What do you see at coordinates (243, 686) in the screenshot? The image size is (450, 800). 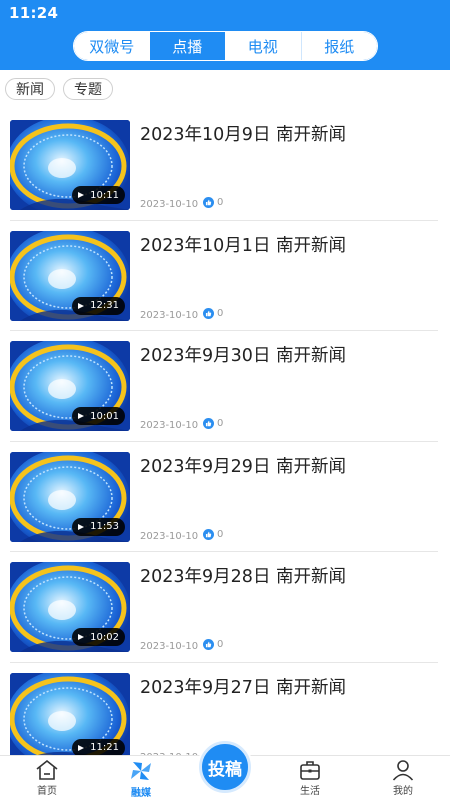 I see `video-title: 2023年9月27日 南开新闻` at bounding box center [243, 686].